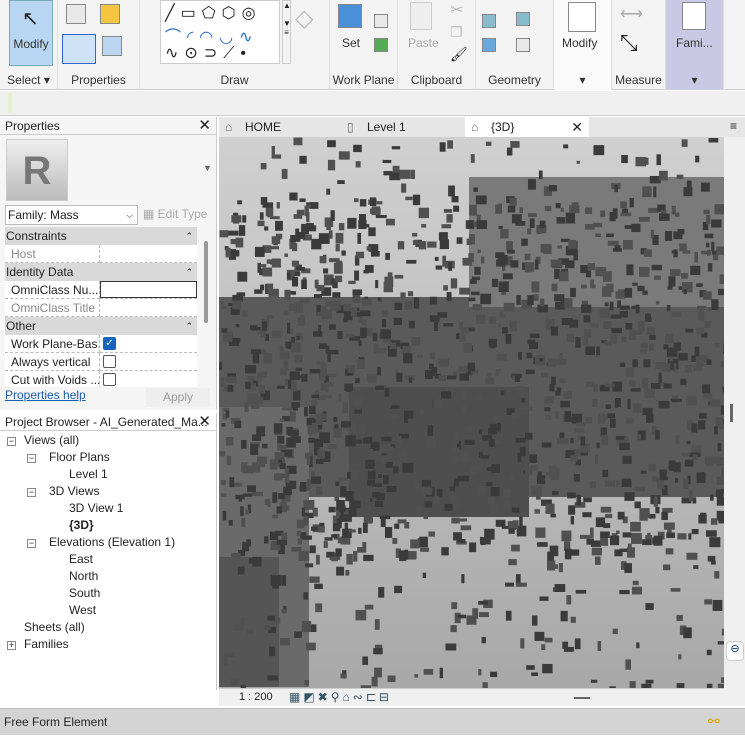  Describe the element at coordinates (74, 491) in the screenshot. I see `tree-node: 3D Views` at that location.